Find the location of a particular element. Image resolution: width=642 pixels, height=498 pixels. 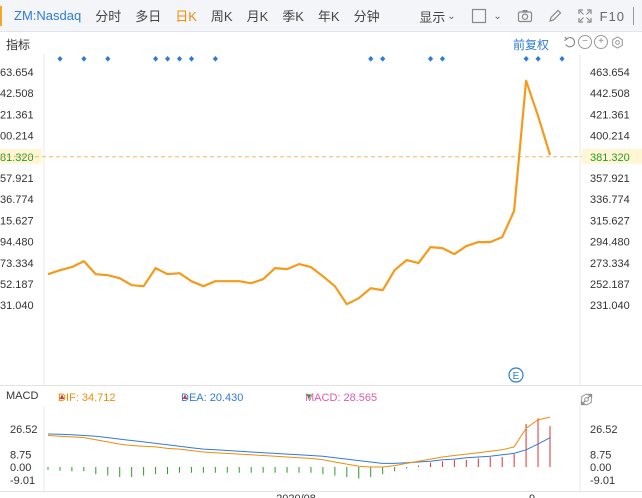

tab-daily-k: 日K is located at coordinates (186, 15).